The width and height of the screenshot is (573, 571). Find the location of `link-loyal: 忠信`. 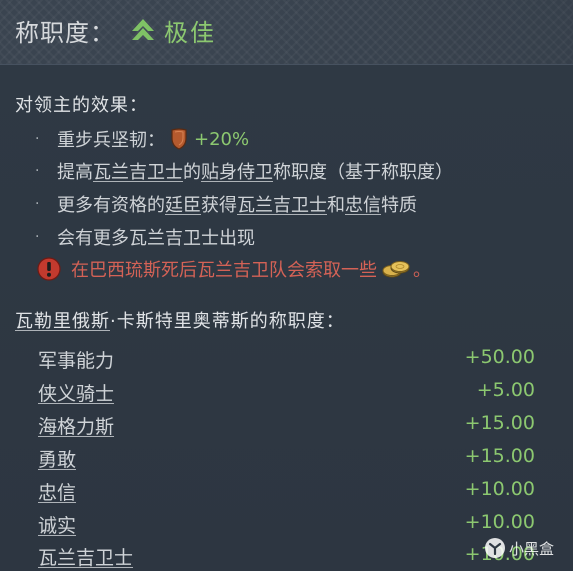

link-loyal: 忠信 is located at coordinates (363, 204).